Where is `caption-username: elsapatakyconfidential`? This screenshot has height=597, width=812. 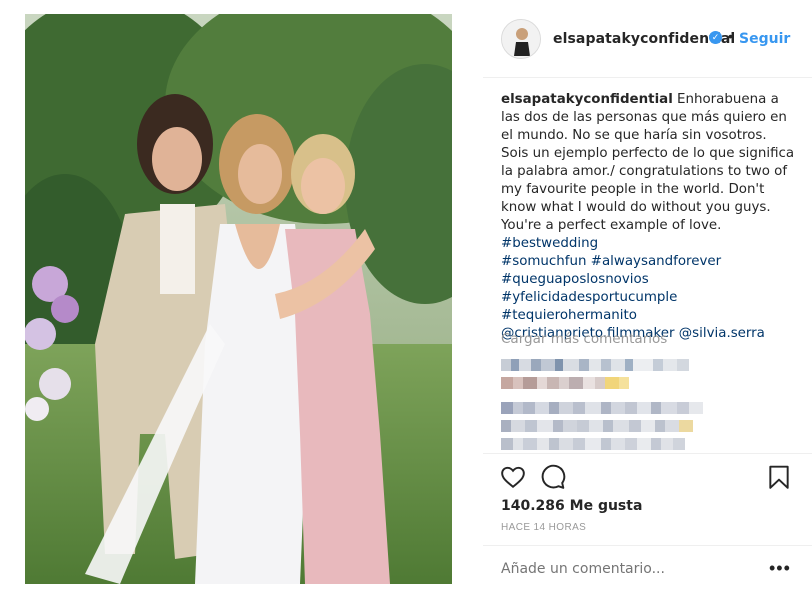
caption-username: elsapatakyconfidential is located at coordinates (587, 99).